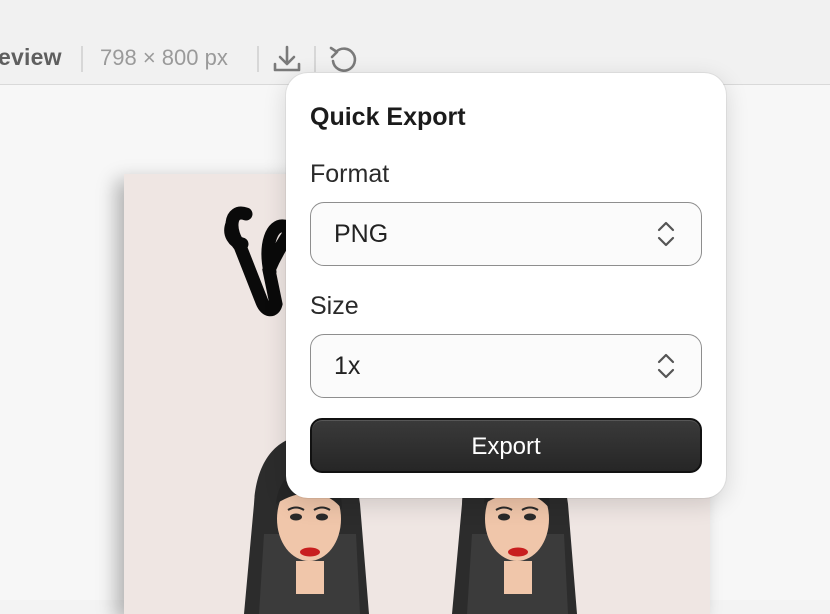 This screenshot has width=830, height=614. Describe the element at coordinates (347, 366) in the screenshot. I see `size-value: 1x` at that location.